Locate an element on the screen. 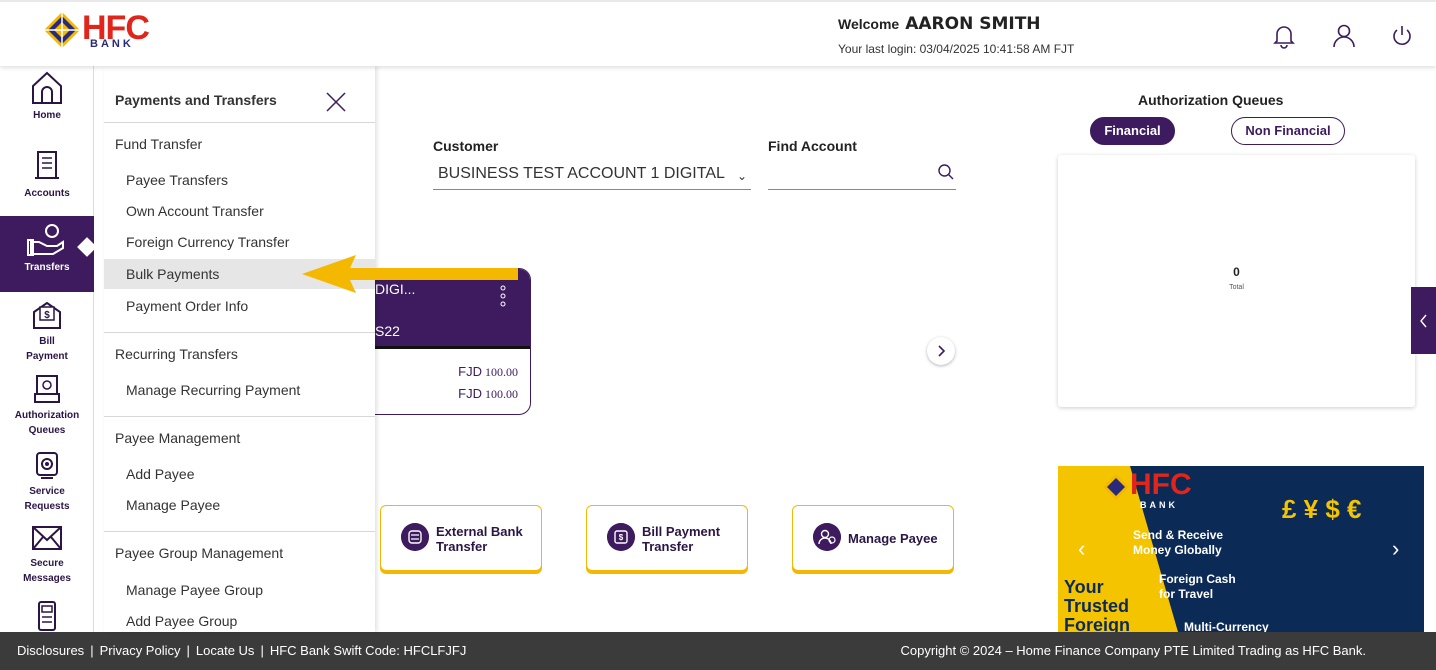 This screenshot has height=670, width=1436. account-balance-2: FJD 100.00 is located at coordinates (488, 394).